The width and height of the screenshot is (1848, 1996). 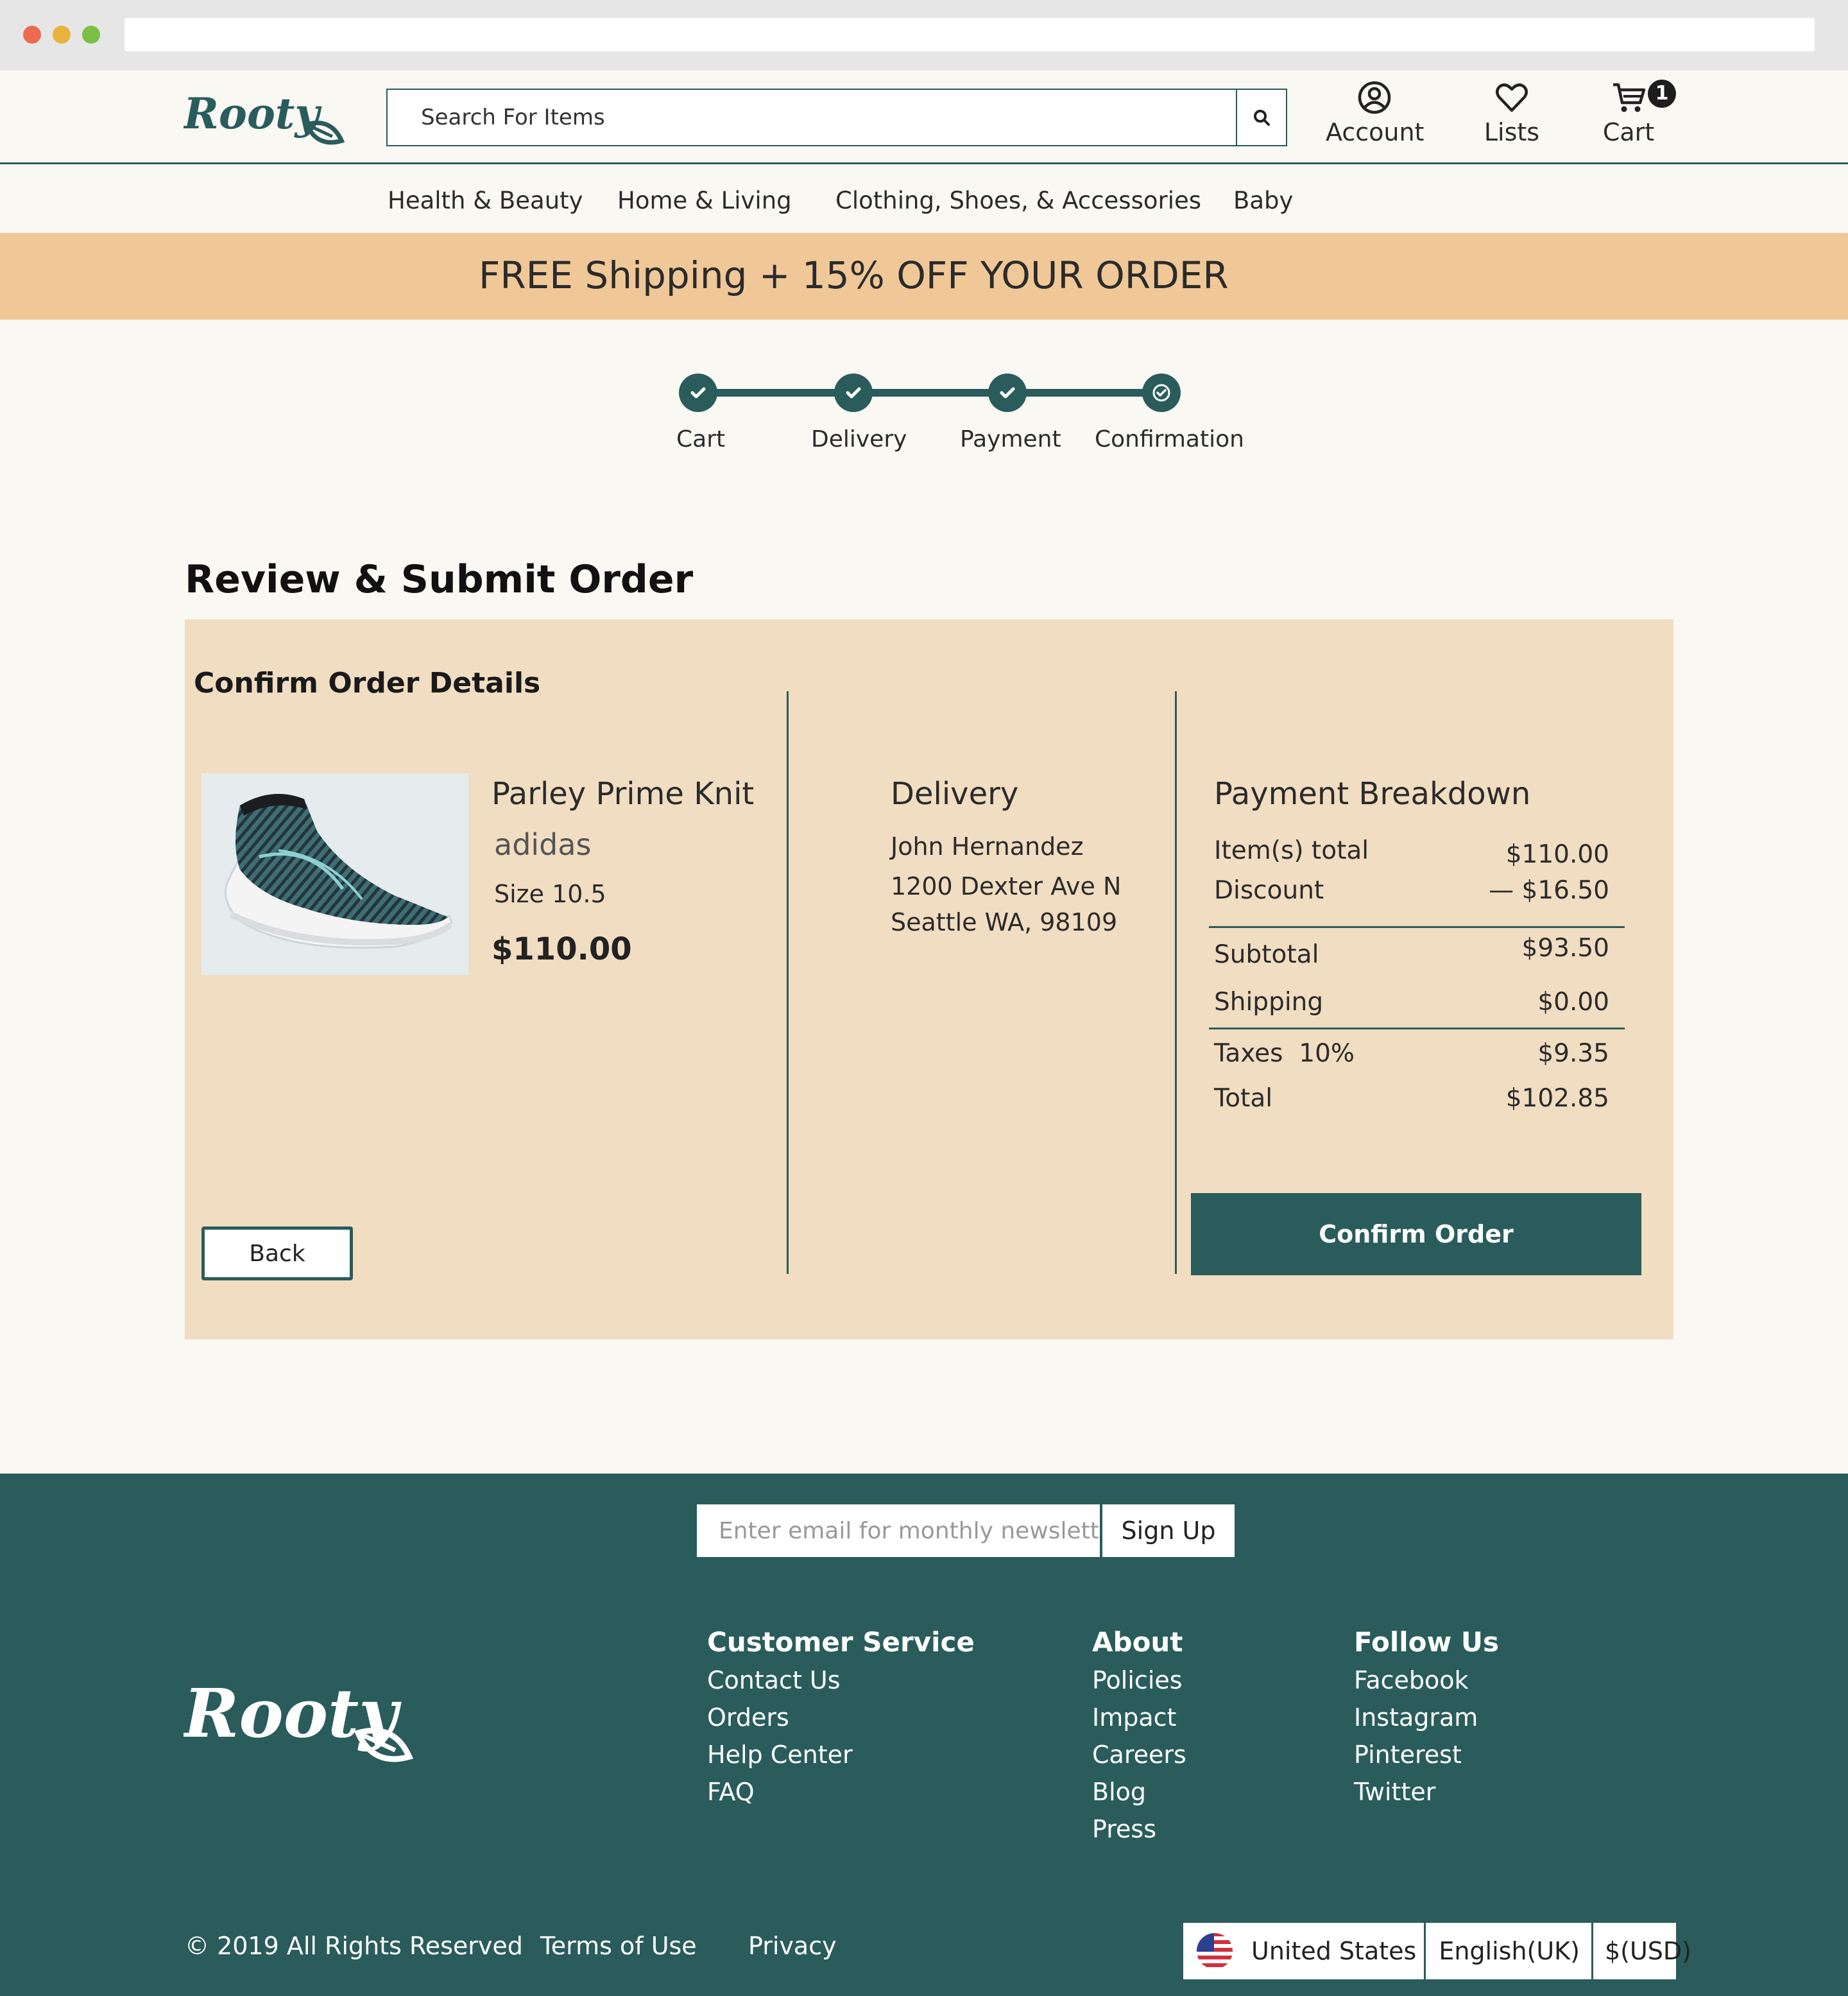 I want to click on search-icon, so click(x=1262, y=118).